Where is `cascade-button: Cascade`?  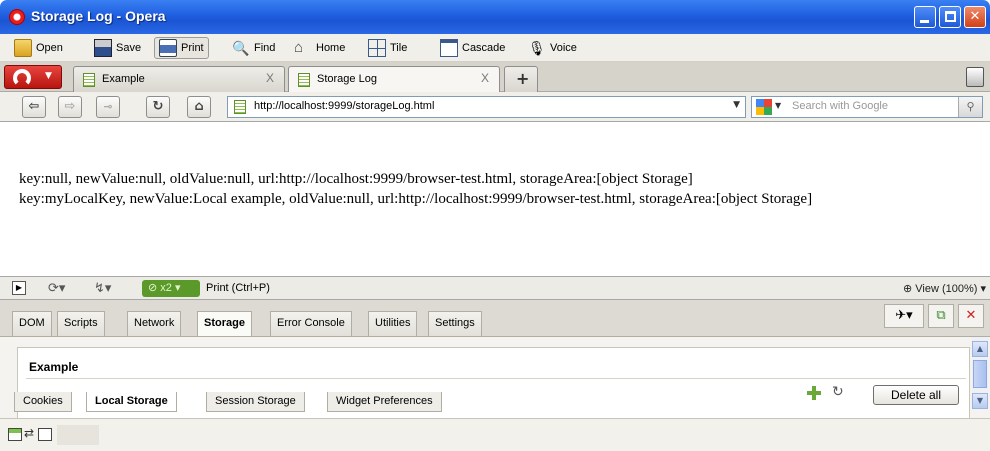 cascade-button: Cascade is located at coordinates (472, 48).